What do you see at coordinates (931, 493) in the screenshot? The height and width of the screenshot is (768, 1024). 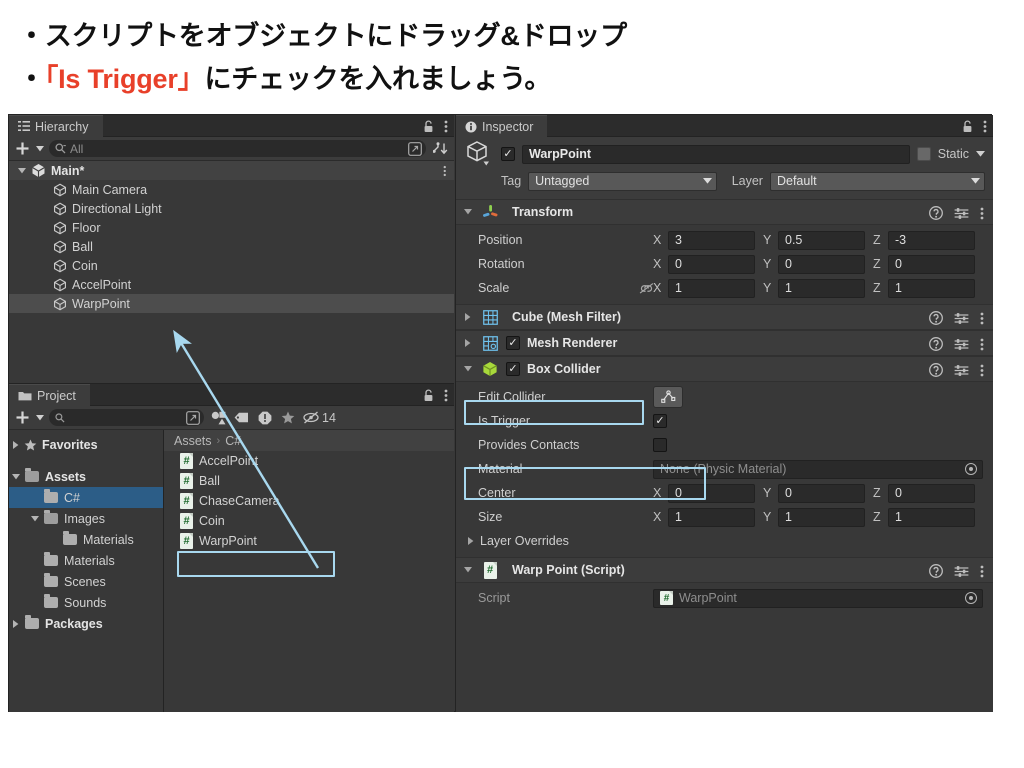 I see `field-center-z: 0` at bounding box center [931, 493].